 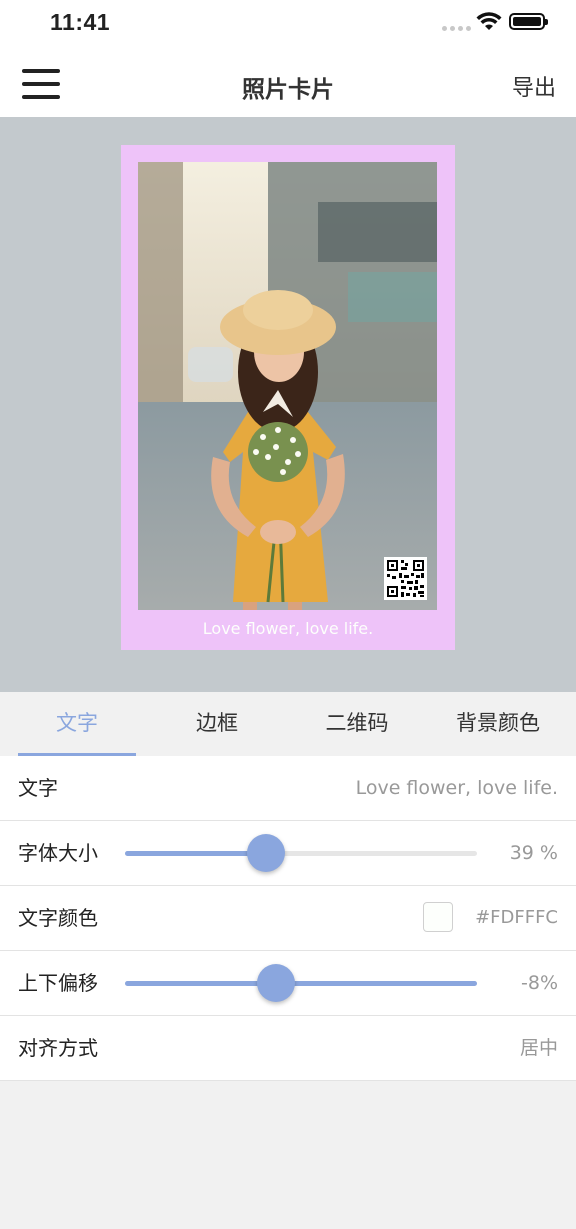 I want to click on font-size-value: 39 %, so click(x=533, y=853).